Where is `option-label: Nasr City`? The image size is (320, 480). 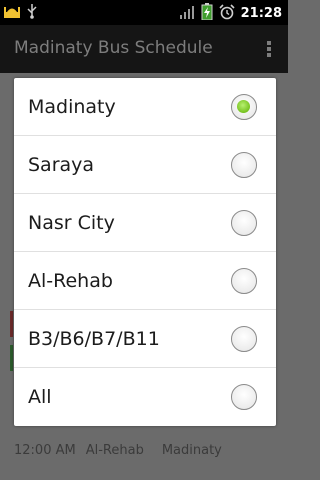
option-label: Nasr City is located at coordinates (71, 222).